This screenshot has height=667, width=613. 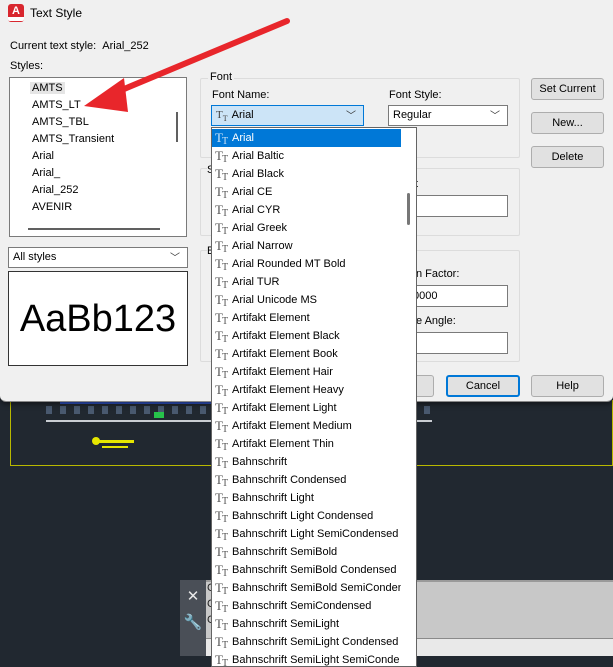 I want to click on font-list-item: T T Artifakt Element Book, so click(x=307, y=354).